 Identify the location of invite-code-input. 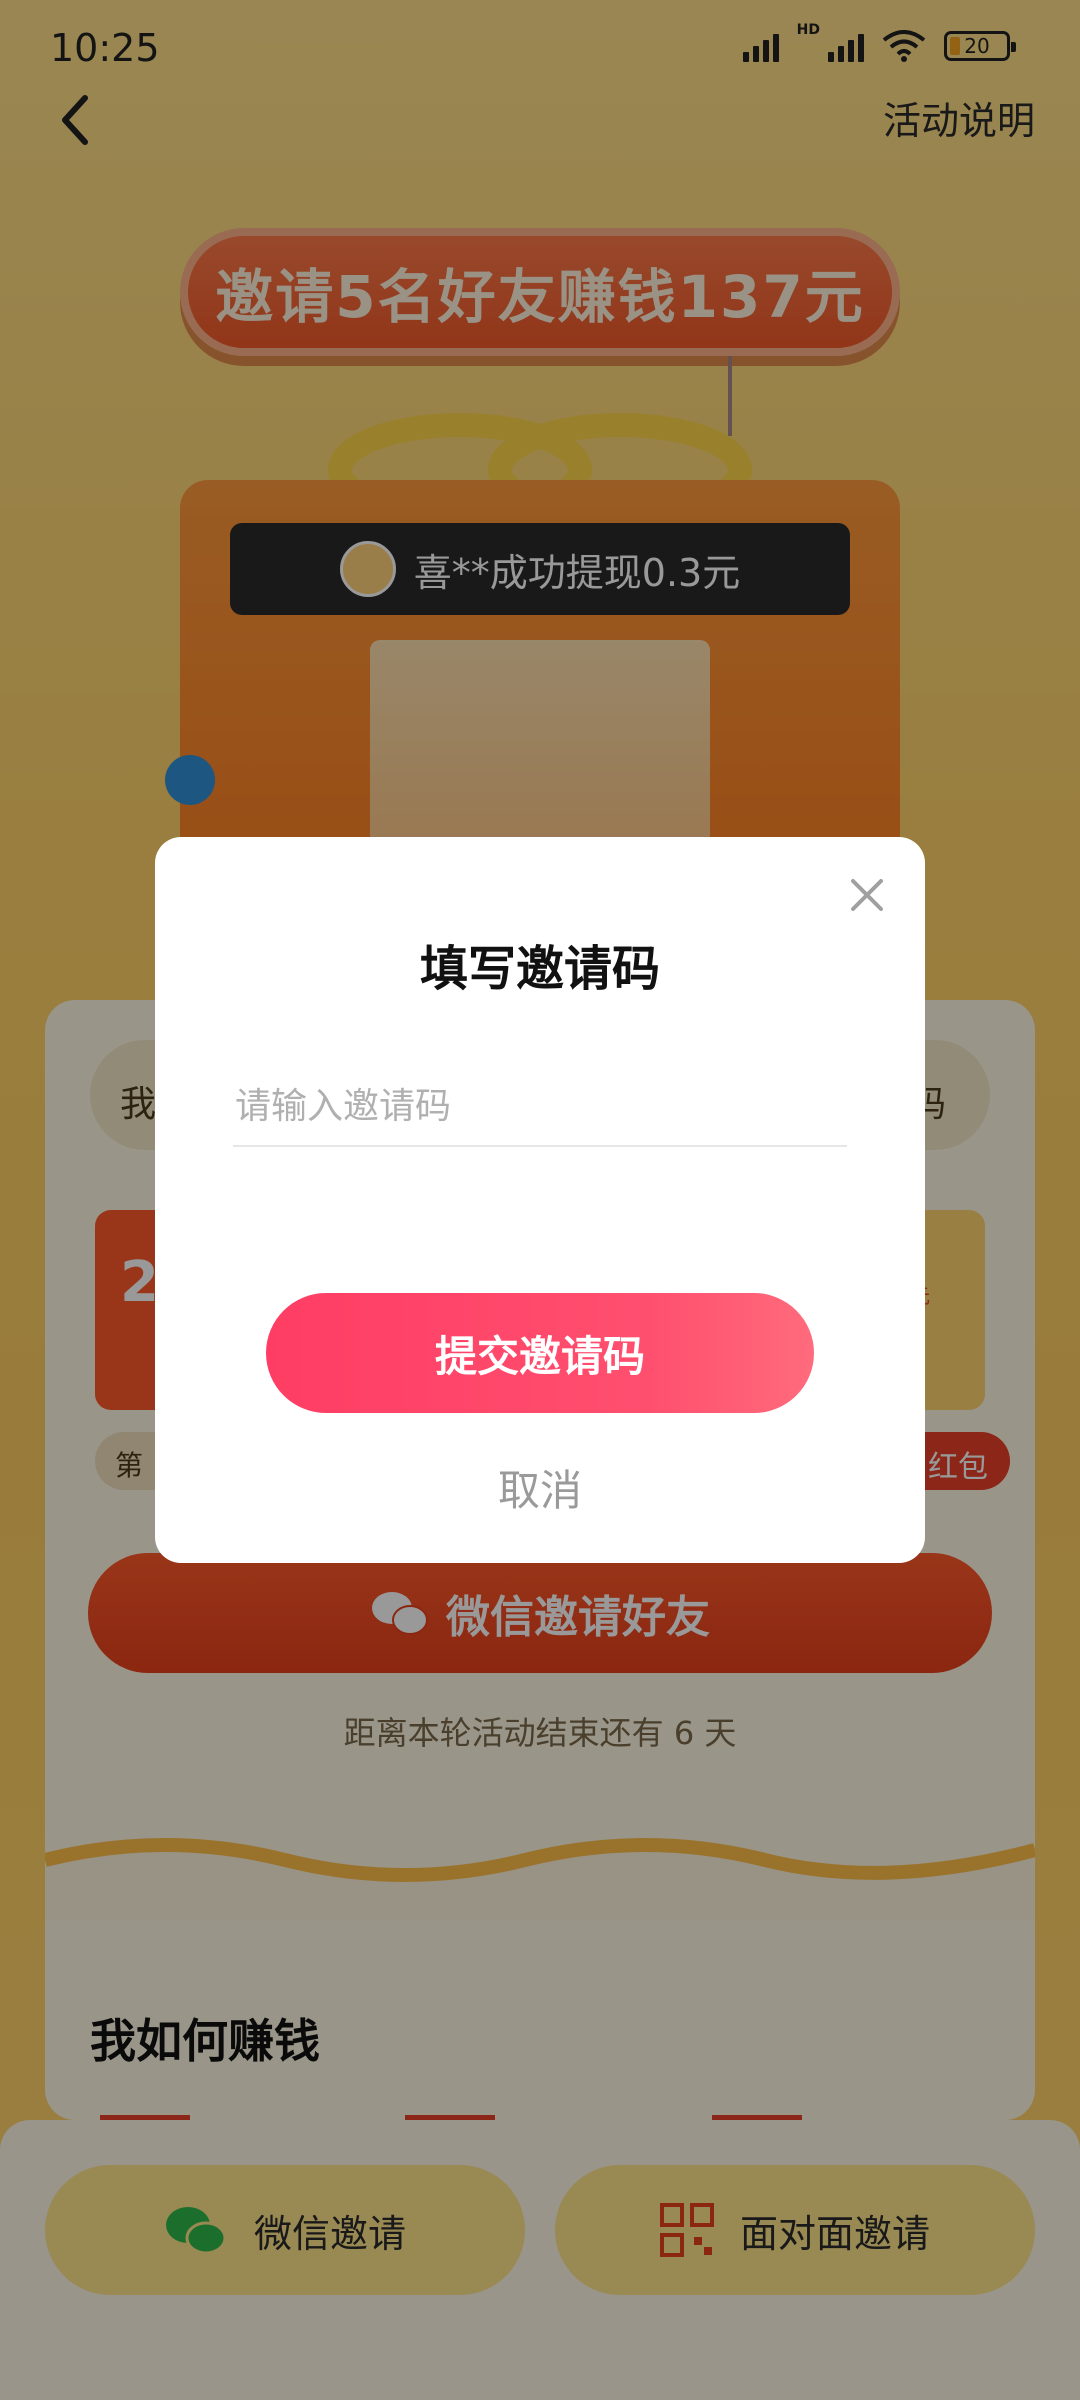
(540, 1107).